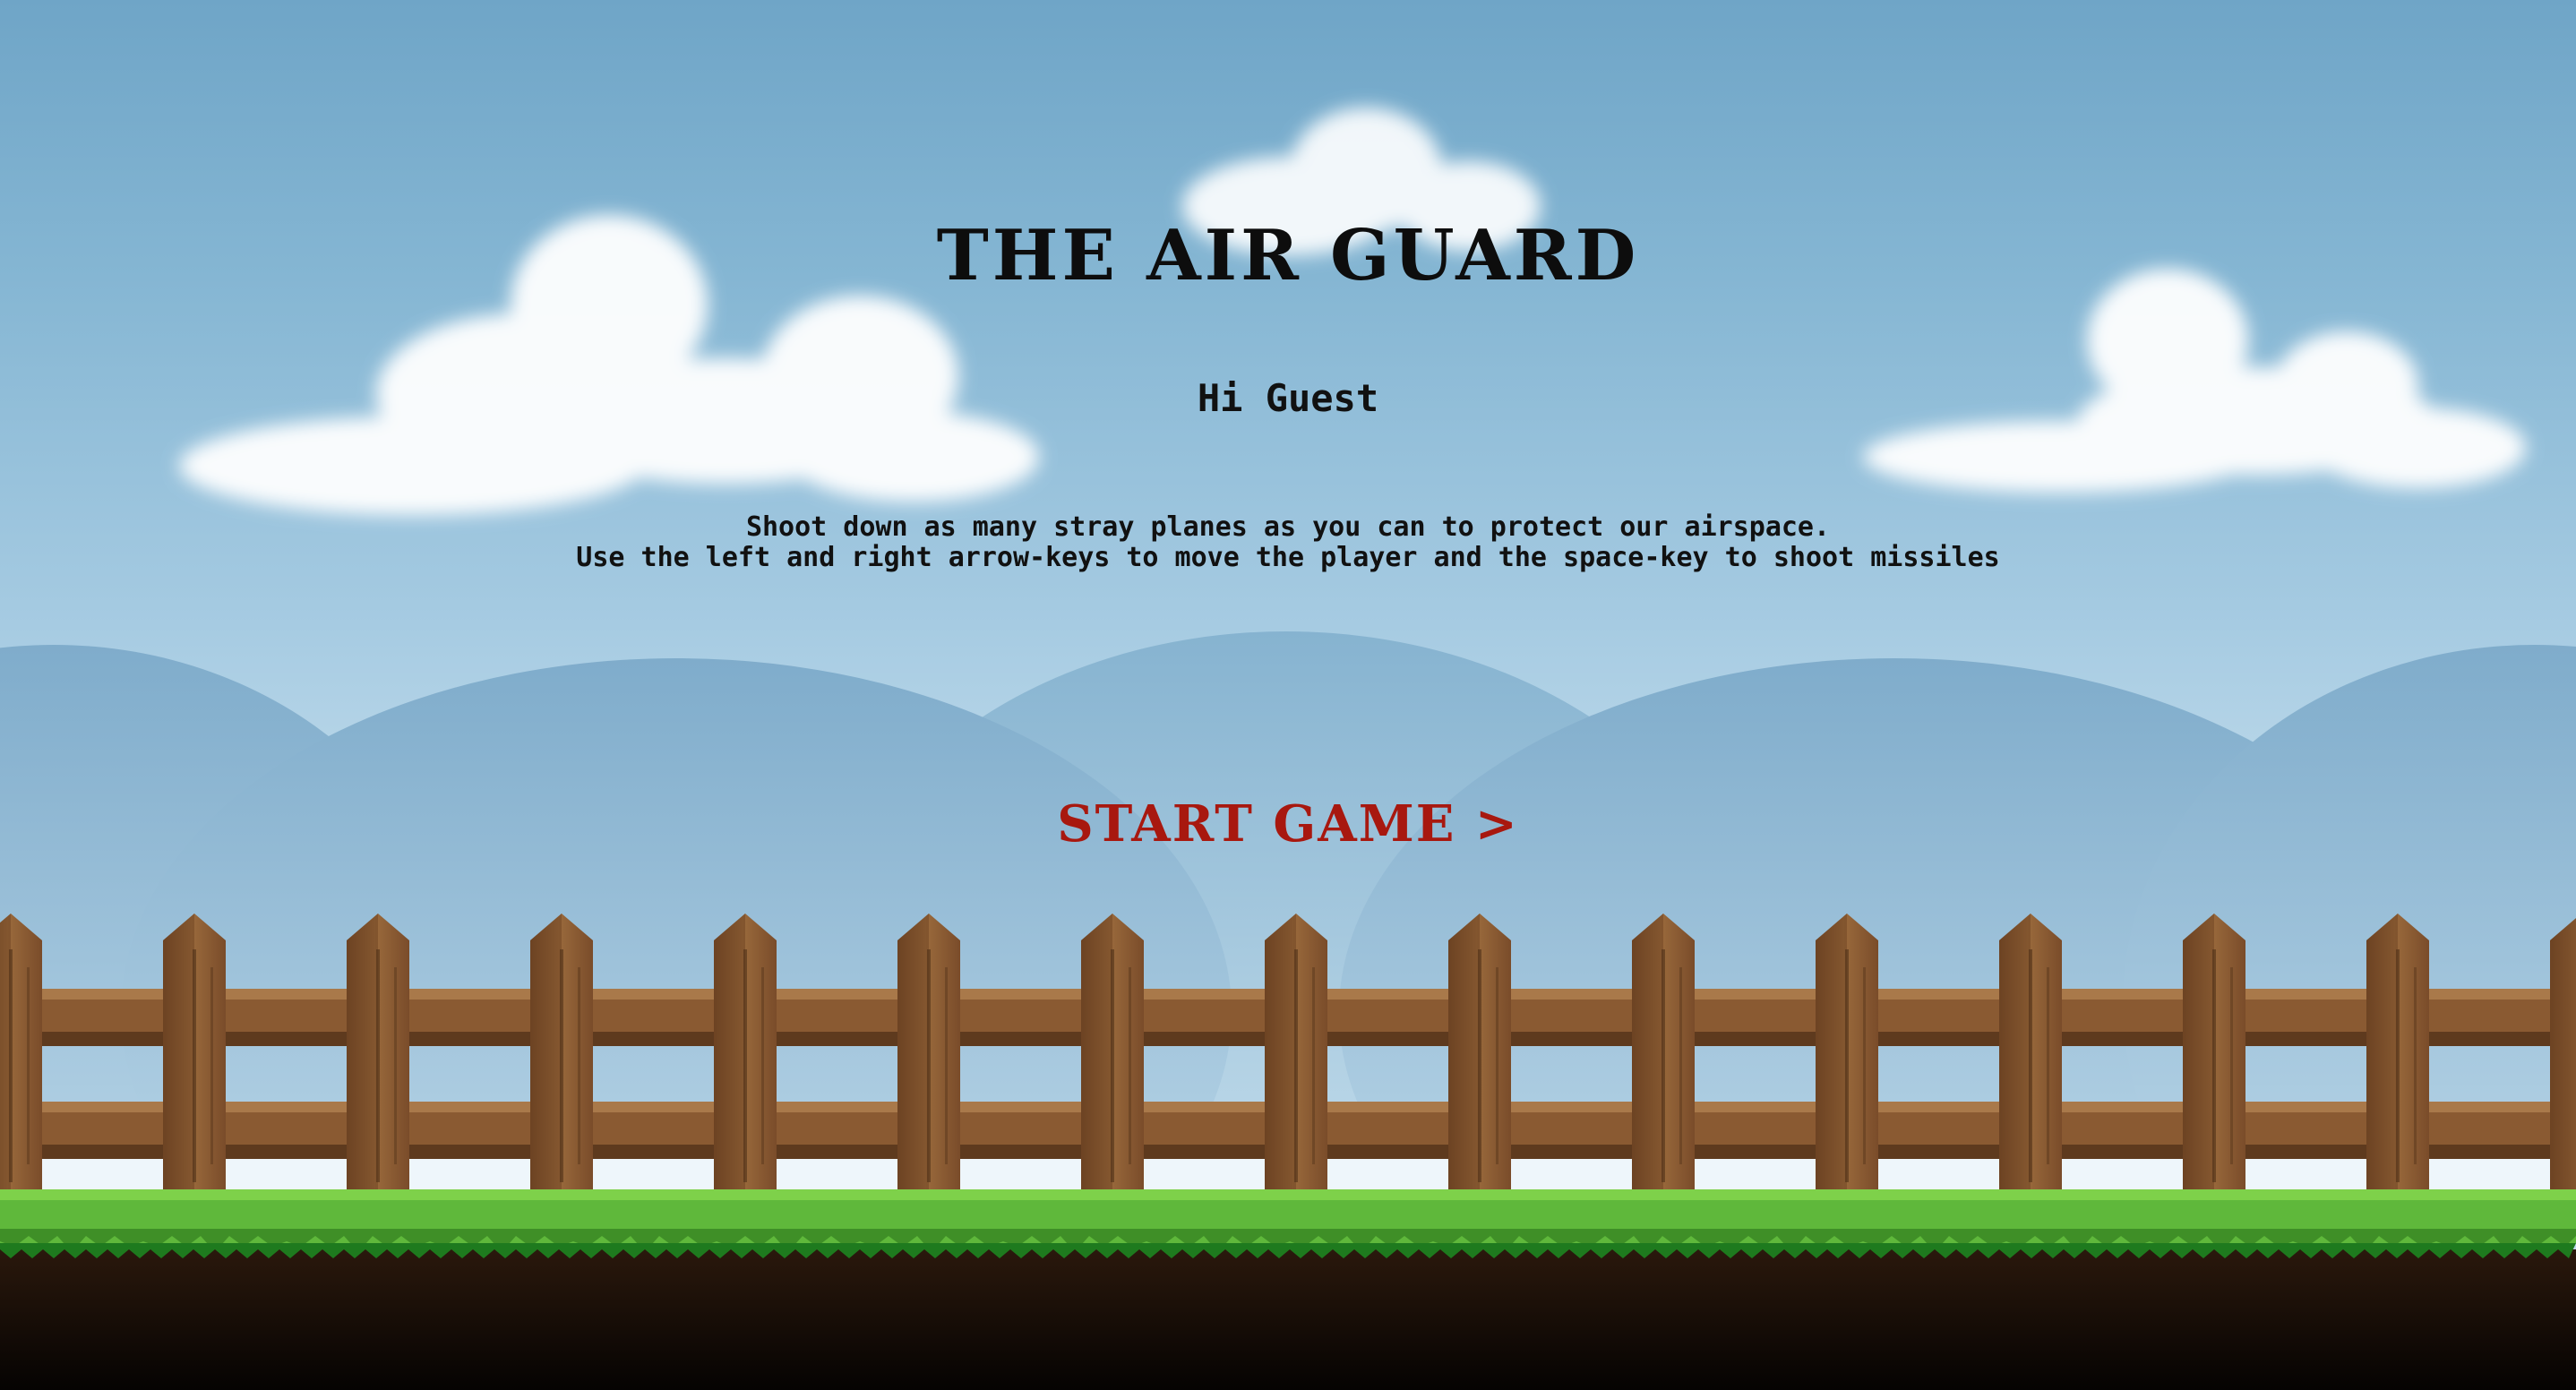 The image size is (2576, 1390). I want to click on player-greeting: Hi Guest, so click(1288, 398).